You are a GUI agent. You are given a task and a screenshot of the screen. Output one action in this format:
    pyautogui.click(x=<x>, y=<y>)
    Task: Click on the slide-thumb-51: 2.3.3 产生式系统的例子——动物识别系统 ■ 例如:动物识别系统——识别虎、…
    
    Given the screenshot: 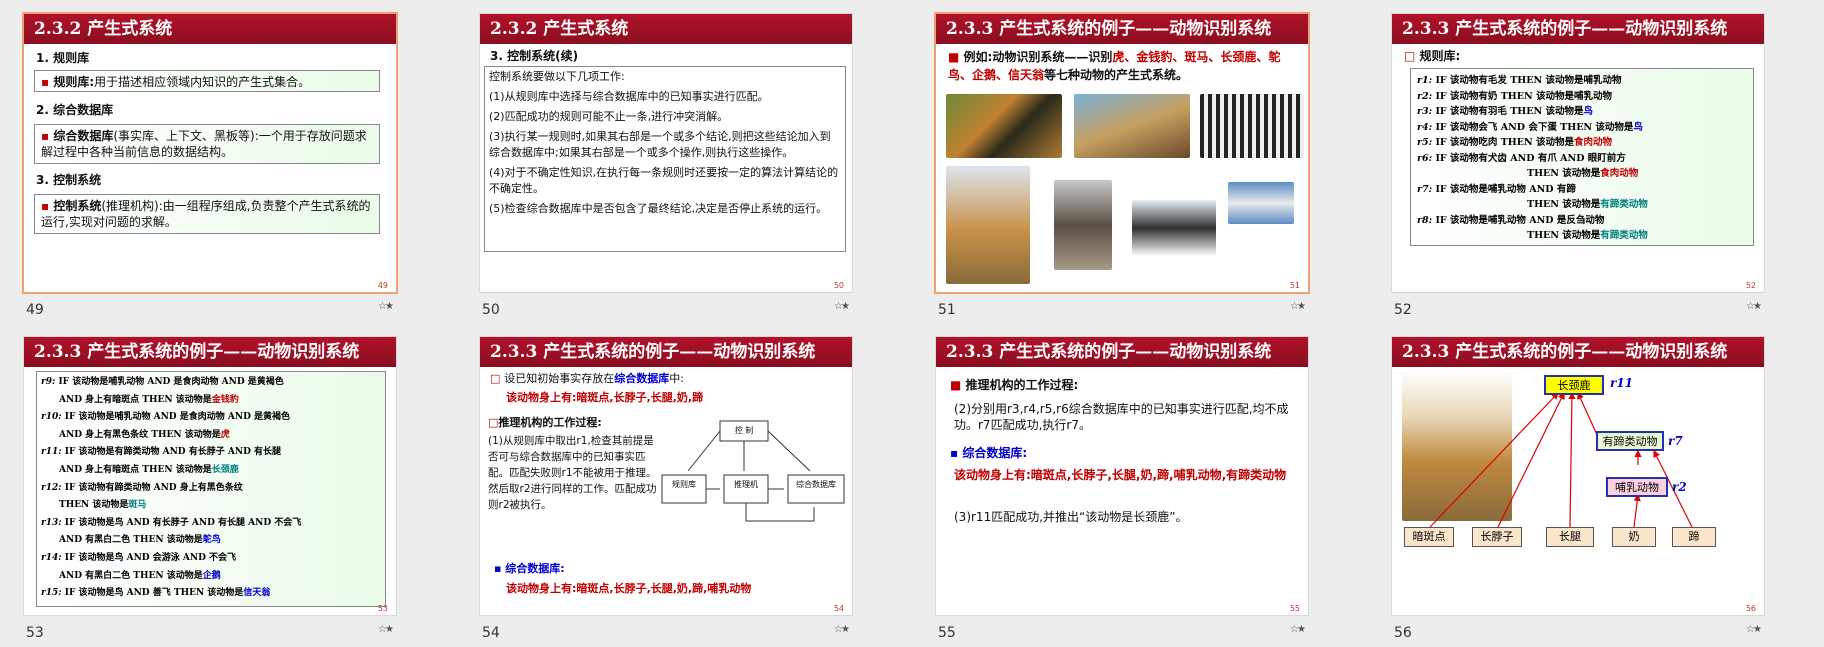 What is the action you would take?
    pyautogui.click(x=1140, y=161)
    